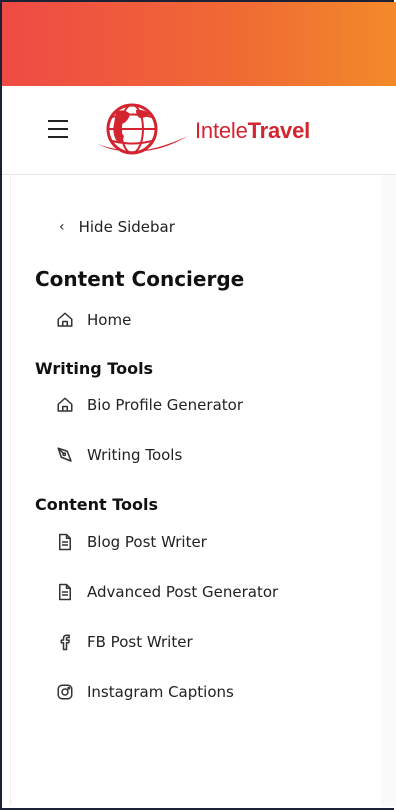 The width and height of the screenshot is (396, 810). I want to click on facebook-icon, so click(65, 642).